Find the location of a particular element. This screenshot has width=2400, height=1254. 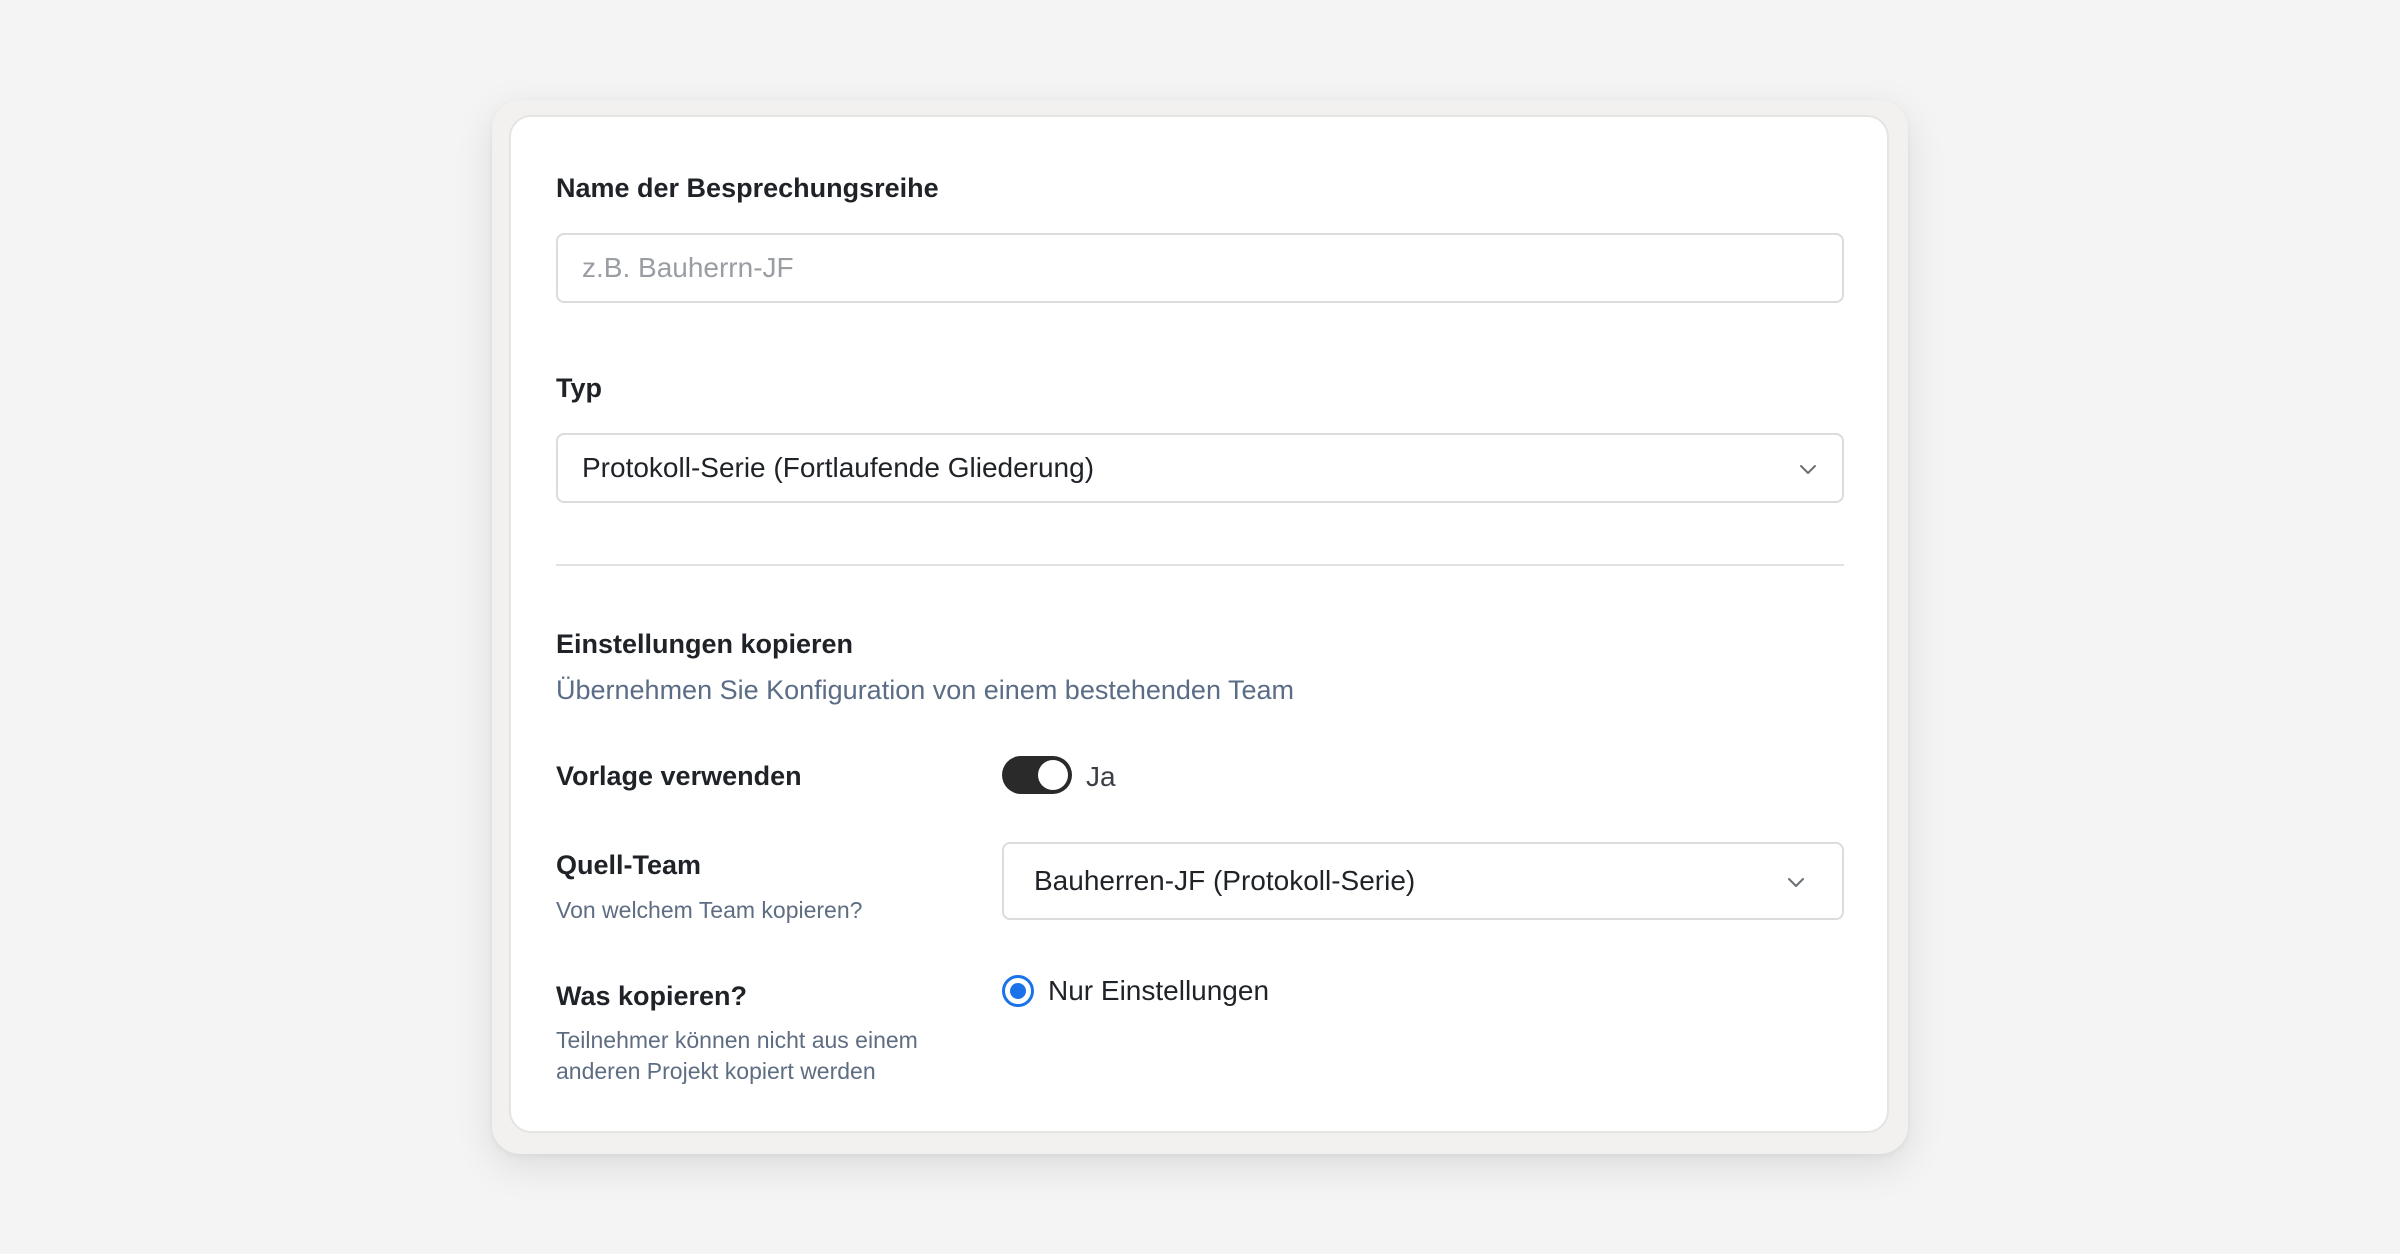

type-label: Typ is located at coordinates (579, 388).